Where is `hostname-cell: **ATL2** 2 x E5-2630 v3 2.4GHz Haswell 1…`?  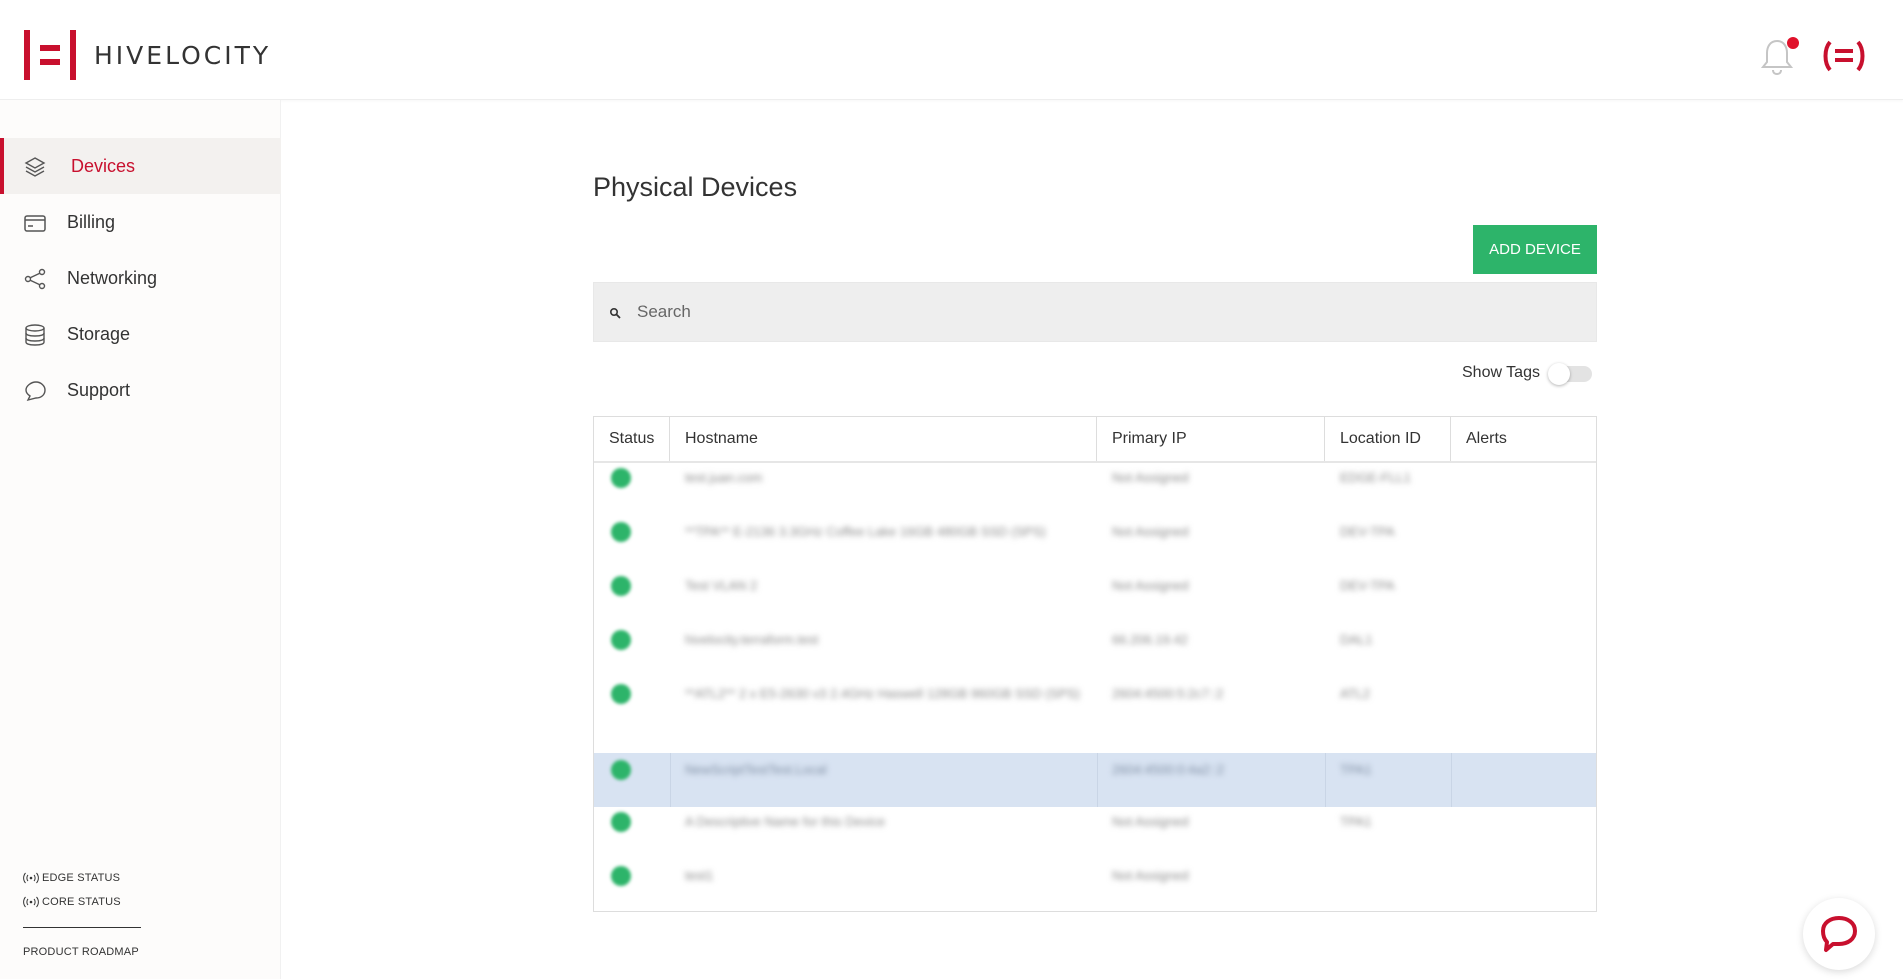 hostname-cell: **ATL2** 2 x E5-2630 v3 2.4GHz Haswell 1… is located at coordinates (883, 693).